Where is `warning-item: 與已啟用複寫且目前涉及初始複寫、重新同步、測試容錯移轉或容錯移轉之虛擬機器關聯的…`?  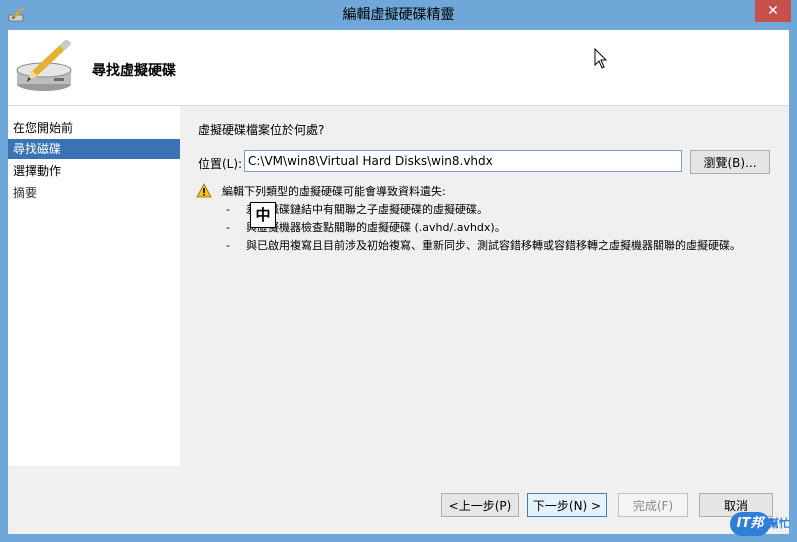
warning-item: 與已啟用複寫且目前涉及初始複寫、重新同步、測試容錯移轉或容錯移轉之虛擬機器關聯的… is located at coordinates (493, 245).